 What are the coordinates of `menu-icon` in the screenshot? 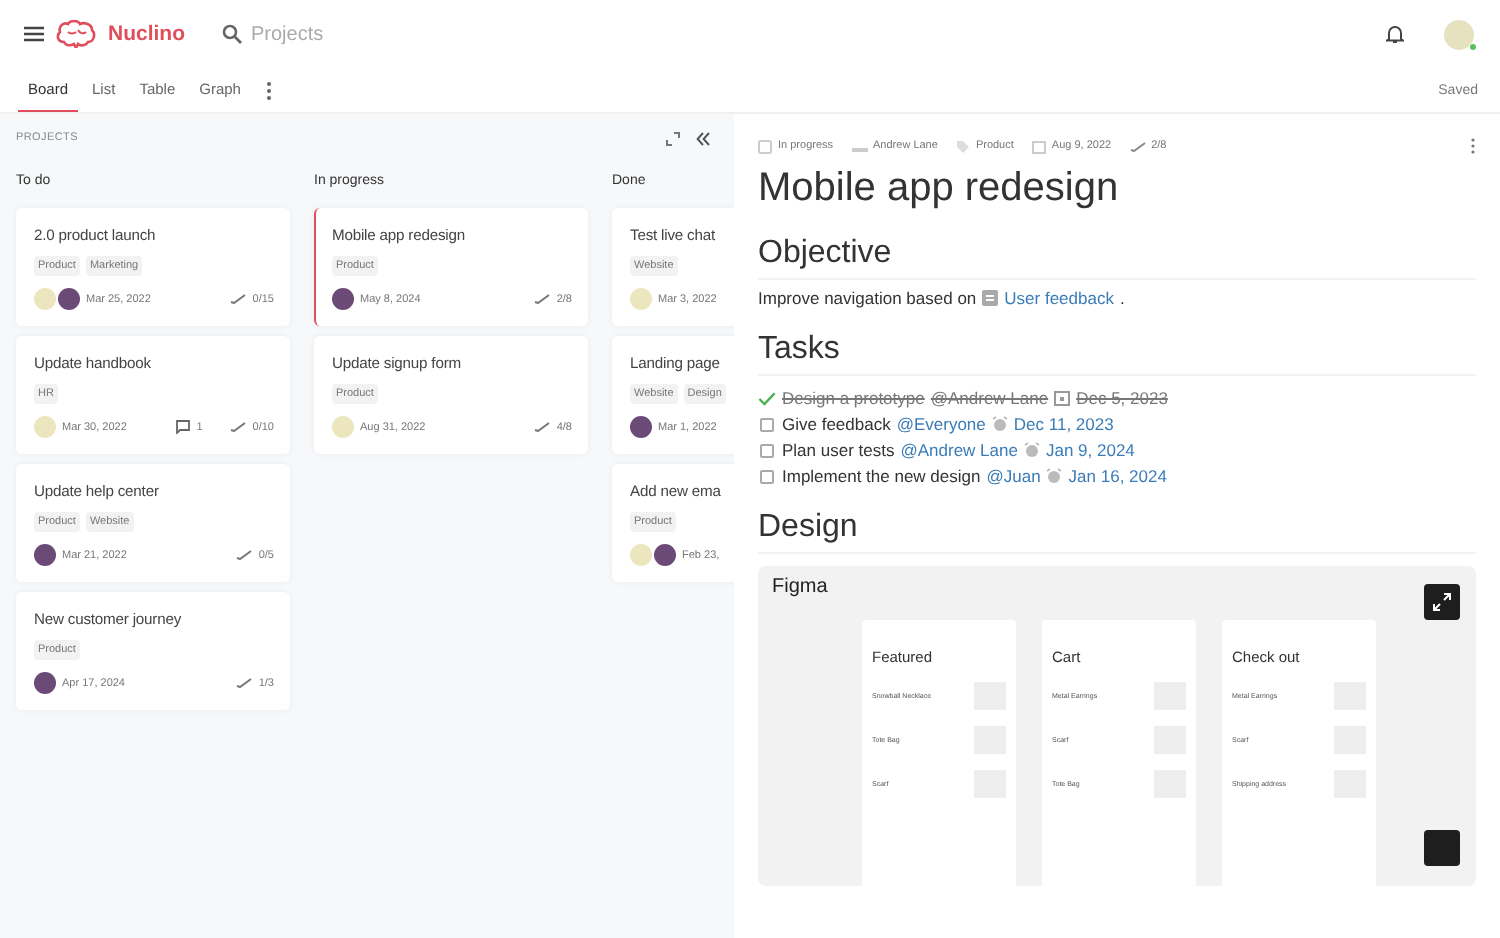 It's located at (34, 34).